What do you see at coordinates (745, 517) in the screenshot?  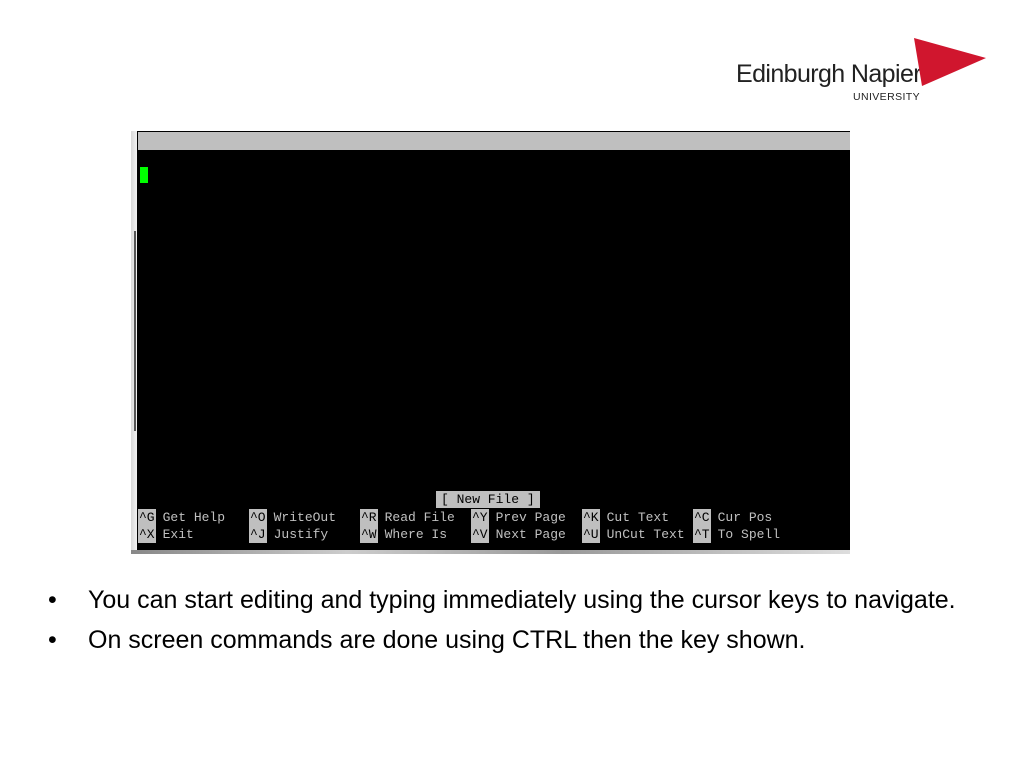 I see `shortcut-label: Cur Pos` at bounding box center [745, 517].